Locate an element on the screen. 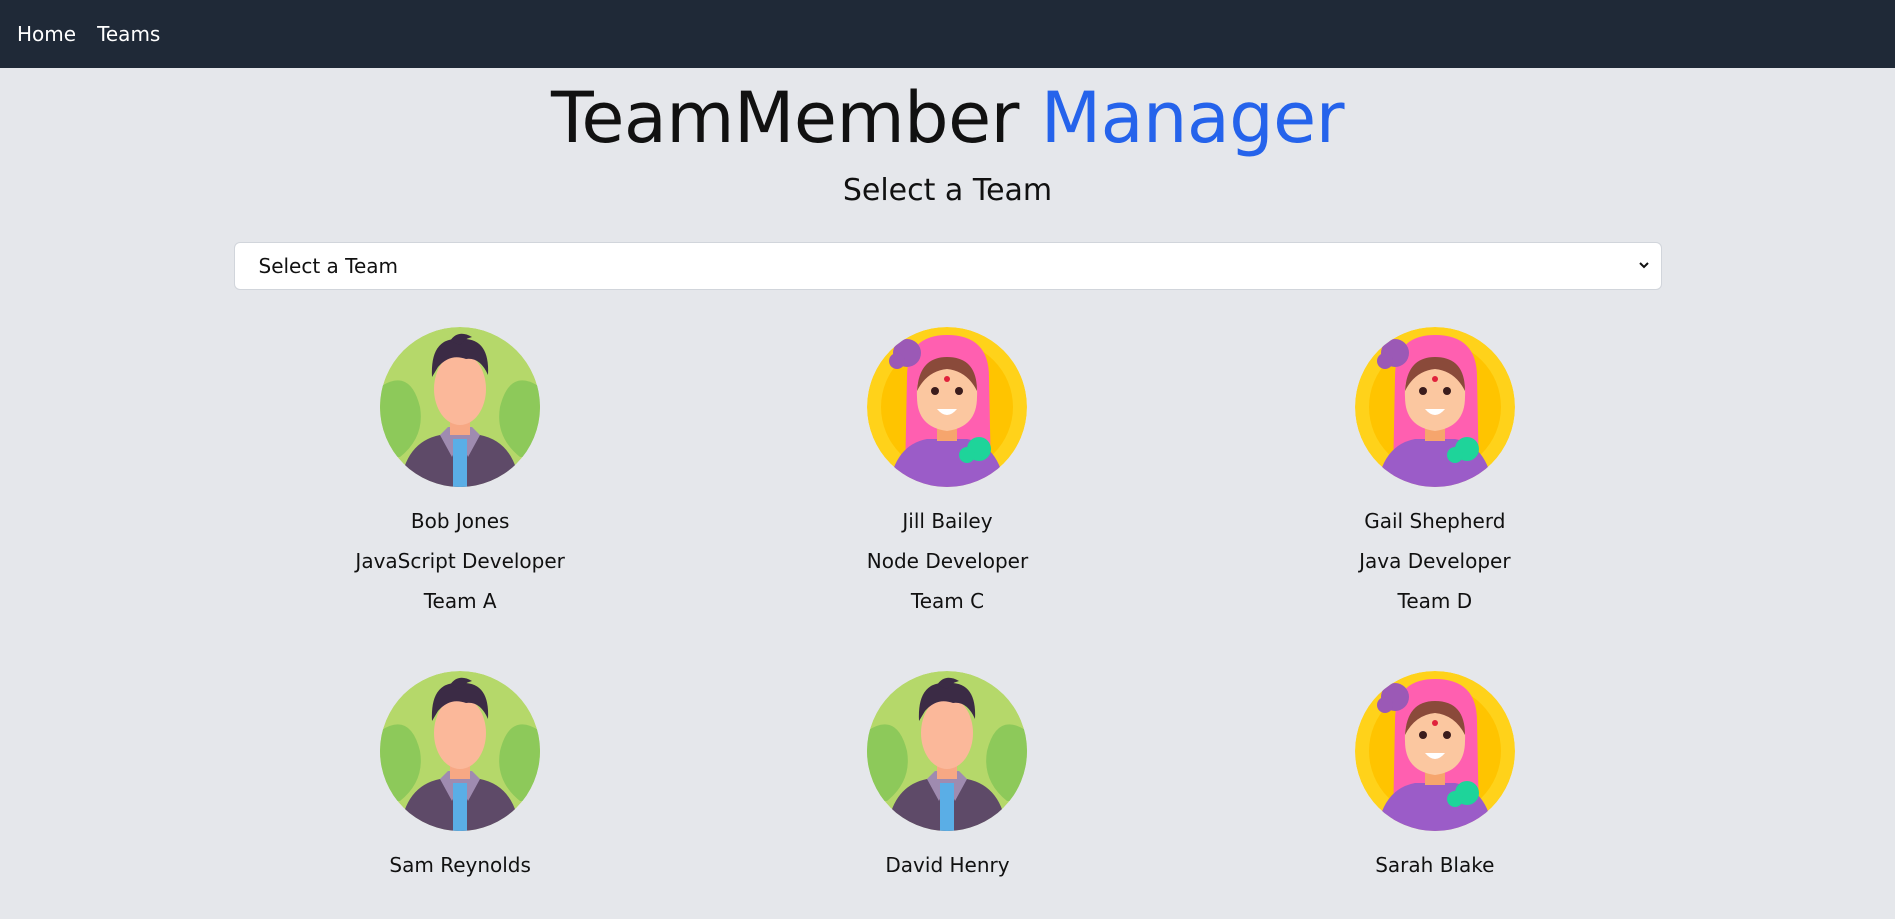 The image size is (1895, 919). member-team: Team A is located at coordinates (460, 601).